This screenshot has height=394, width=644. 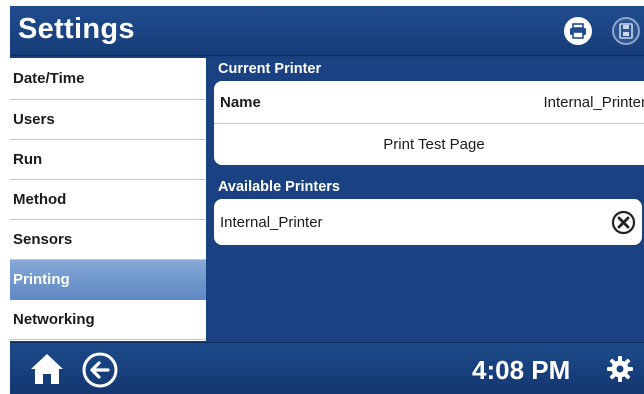 I want to click on remove-icon, so click(x=623, y=222).